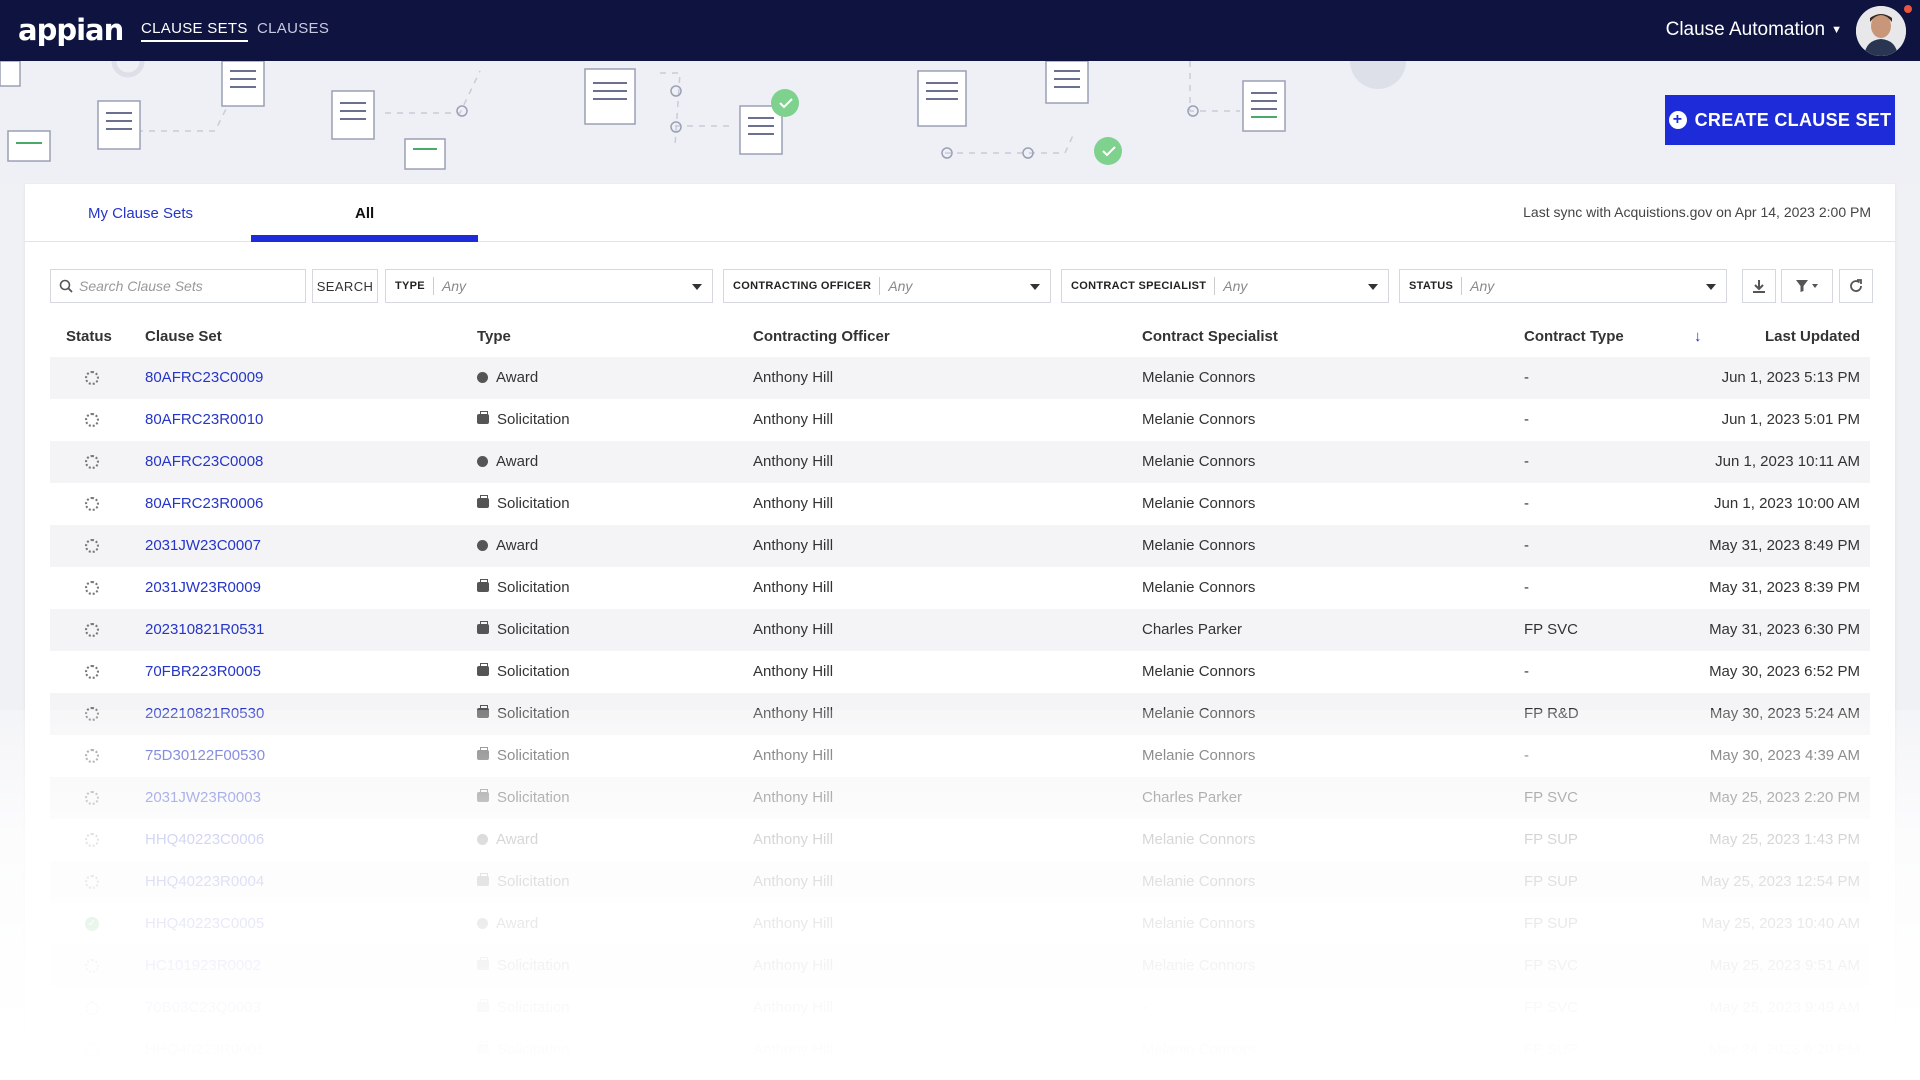 Image resolution: width=1920 pixels, height=1080 pixels. What do you see at coordinates (1784, 713) in the screenshot?
I see `updated-text: May 30, 2023 5:24 AM` at bounding box center [1784, 713].